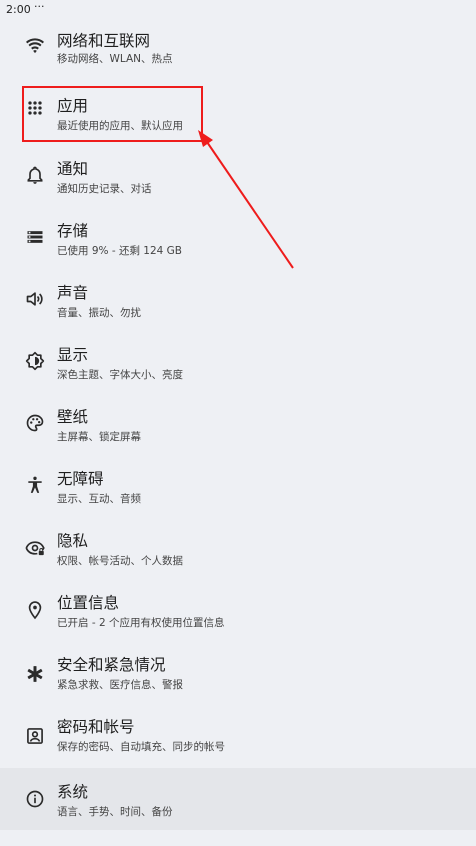  What do you see at coordinates (238, 666) in the screenshot?
I see `settings-item-safety: 安全和紧急情况 紧急求救、医疗信息、警报` at bounding box center [238, 666].